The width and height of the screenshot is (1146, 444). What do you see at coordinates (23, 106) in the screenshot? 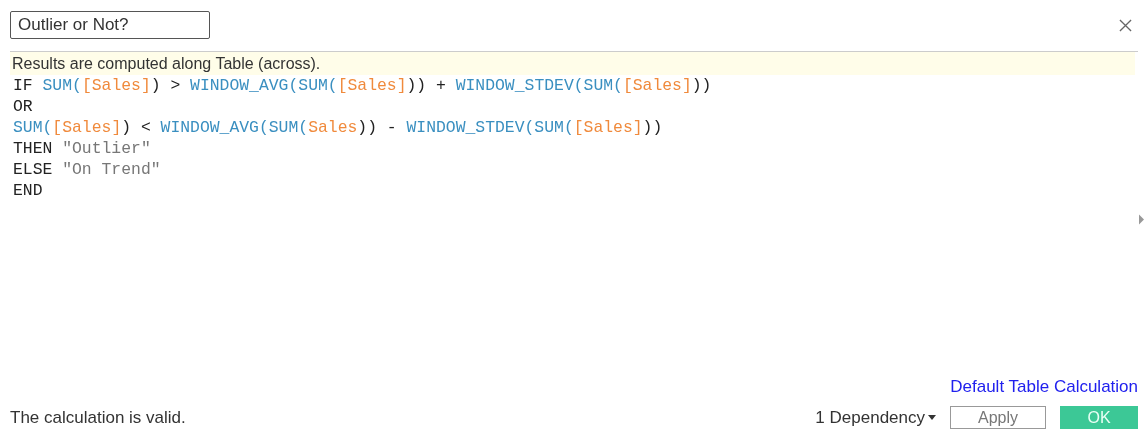
I see `formula-line: OR` at bounding box center [23, 106].